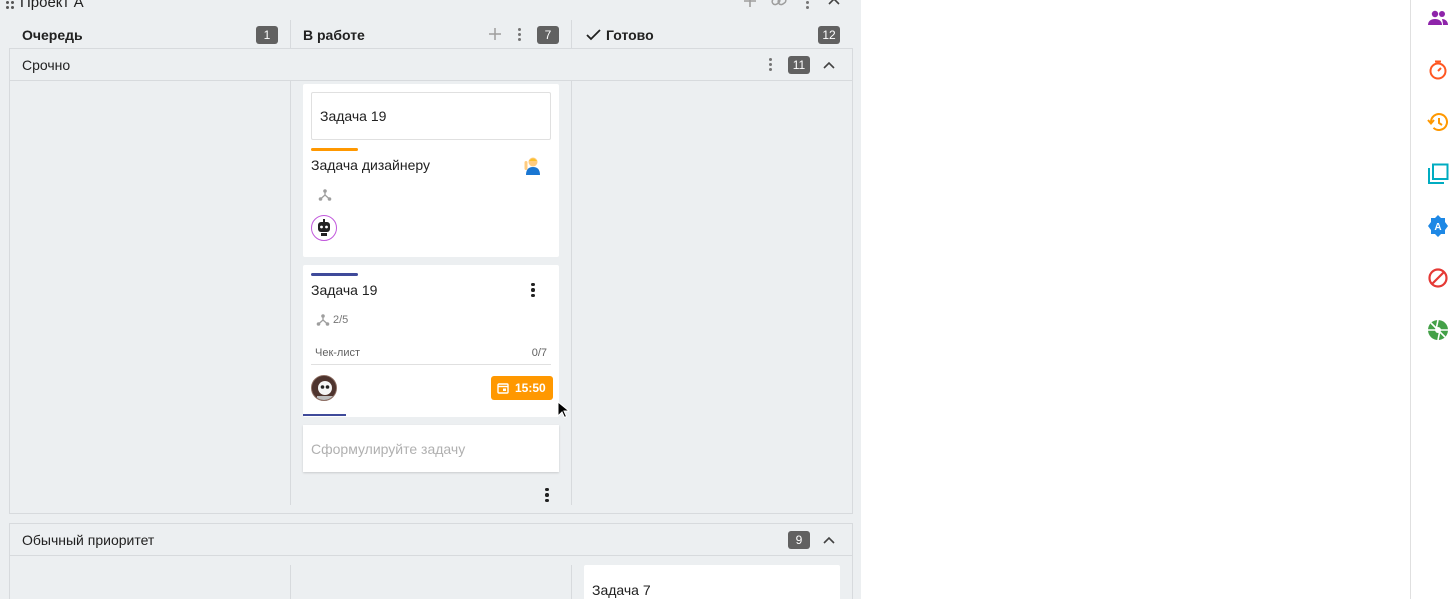  I want to click on checklist-progress: 0/7, so click(539, 353).